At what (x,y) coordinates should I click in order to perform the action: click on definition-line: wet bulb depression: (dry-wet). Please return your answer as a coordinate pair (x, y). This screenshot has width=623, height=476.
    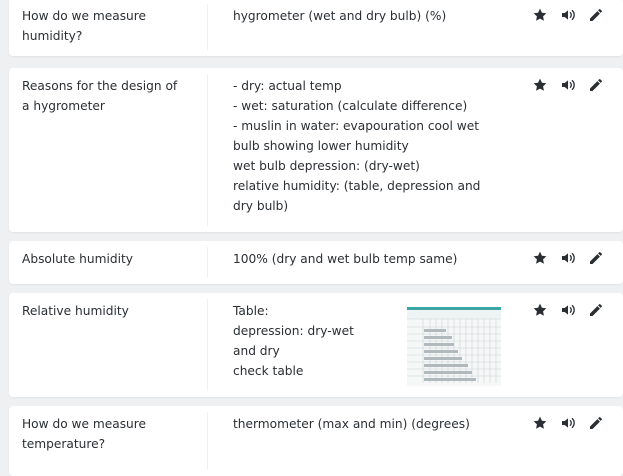
    Looking at the image, I should click on (326, 166).